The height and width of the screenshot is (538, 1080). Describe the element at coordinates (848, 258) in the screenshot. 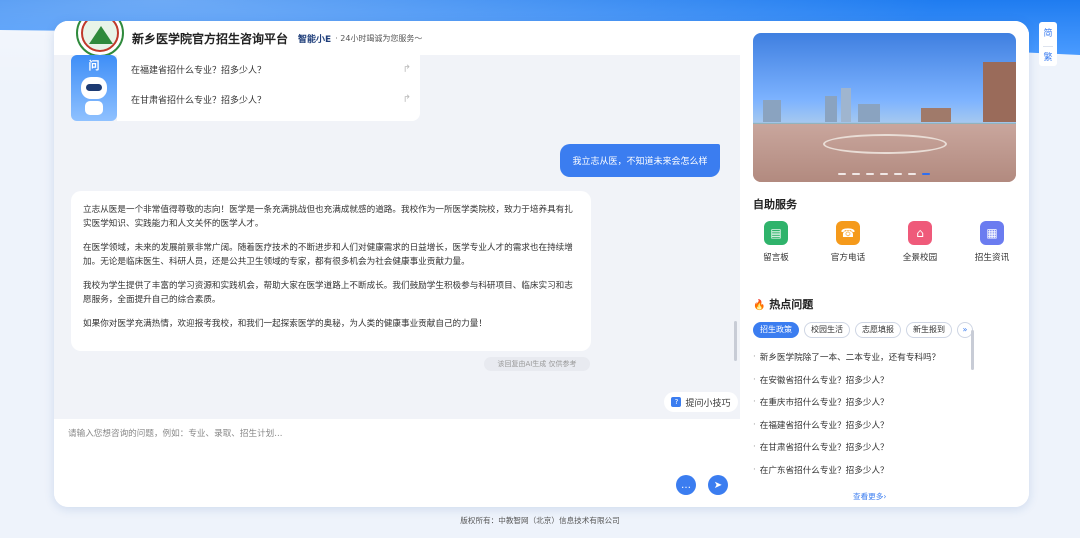

I see `service-label: 官方电话` at that location.